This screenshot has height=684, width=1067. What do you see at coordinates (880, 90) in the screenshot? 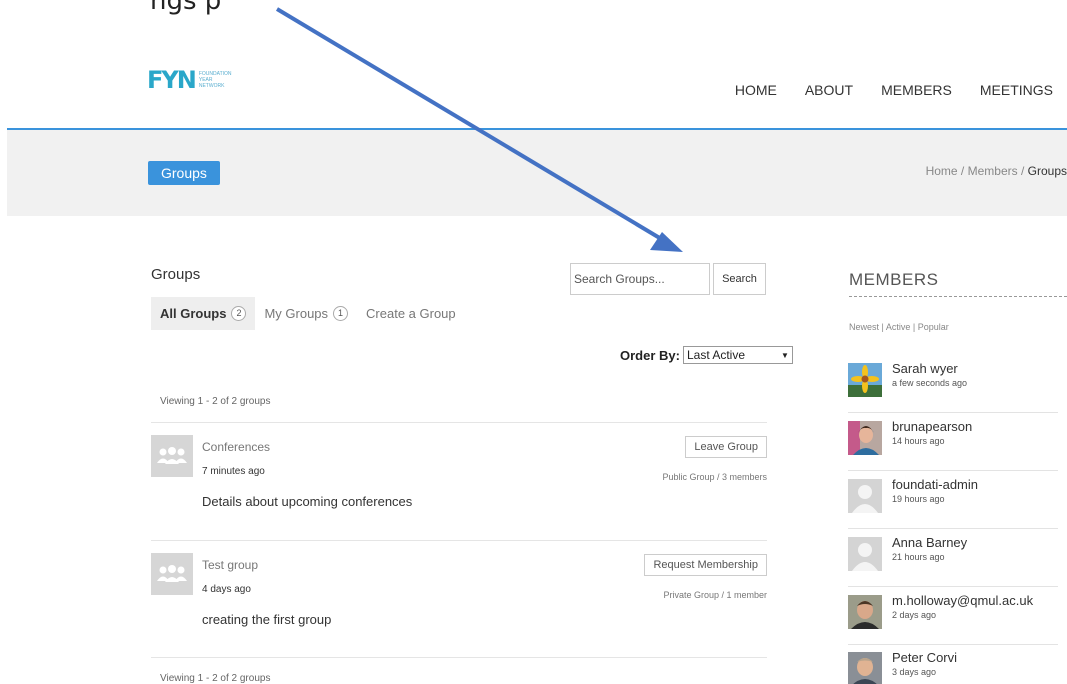
I see `main-nav: HOME ABOUT MEMBERS MEETINGS` at bounding box center [880, 90].